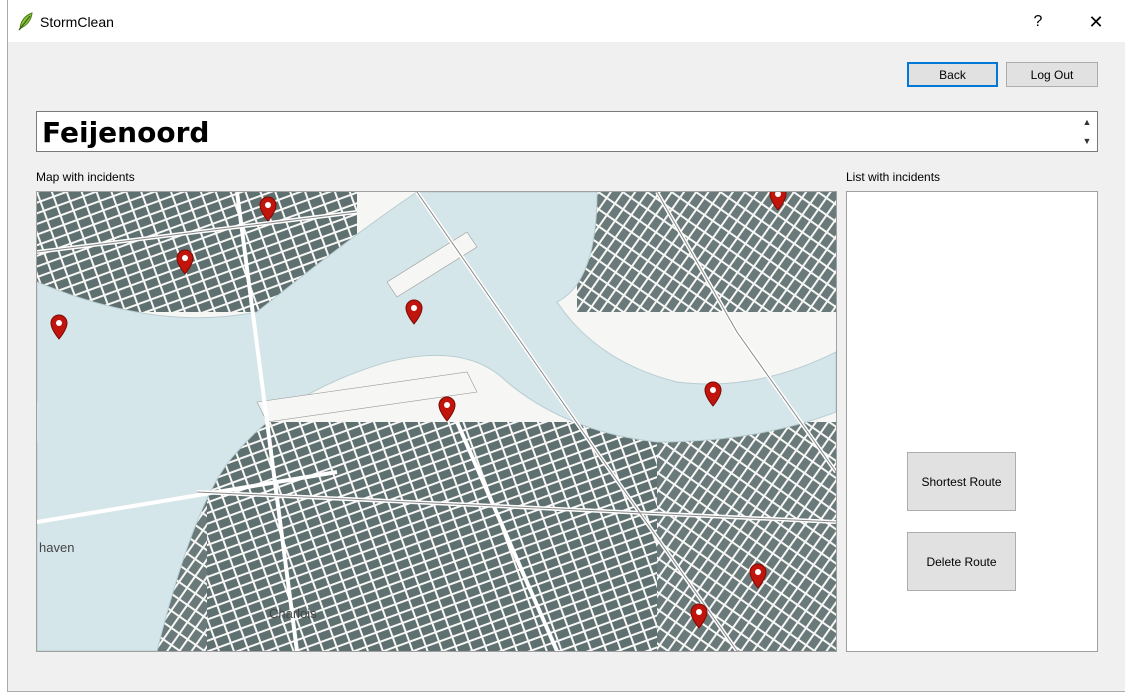  What do you see at coordinates (293, 613) in the screenshot?
I see `place-label-charlois: Charlois` at bounding box center [293, 613].